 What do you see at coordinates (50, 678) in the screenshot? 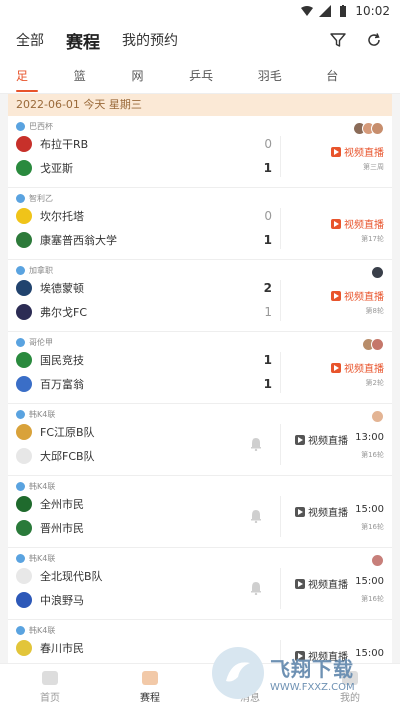
I see `home-icon` at bounding box center [50, 678].